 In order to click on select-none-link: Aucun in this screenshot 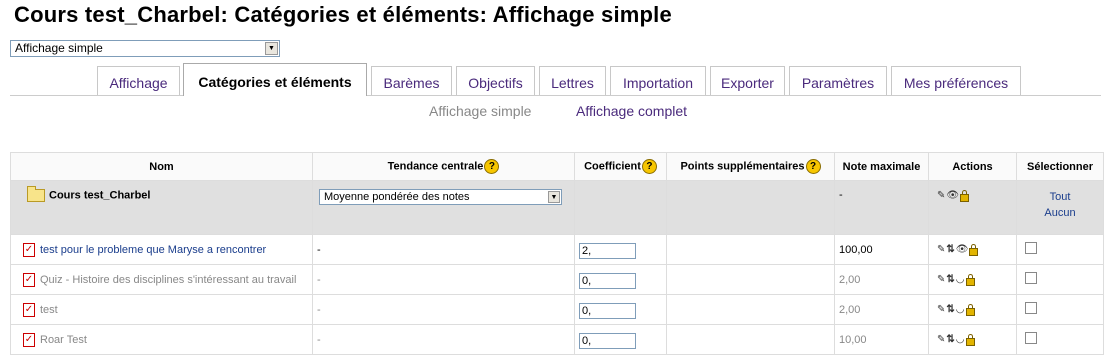, I will do `click(1060, 213)`.